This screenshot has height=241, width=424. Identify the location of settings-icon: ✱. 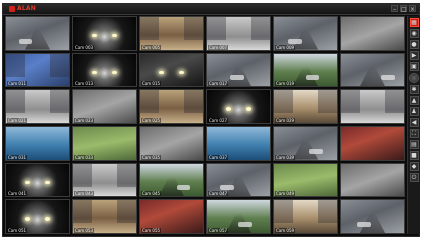
(414, 89).